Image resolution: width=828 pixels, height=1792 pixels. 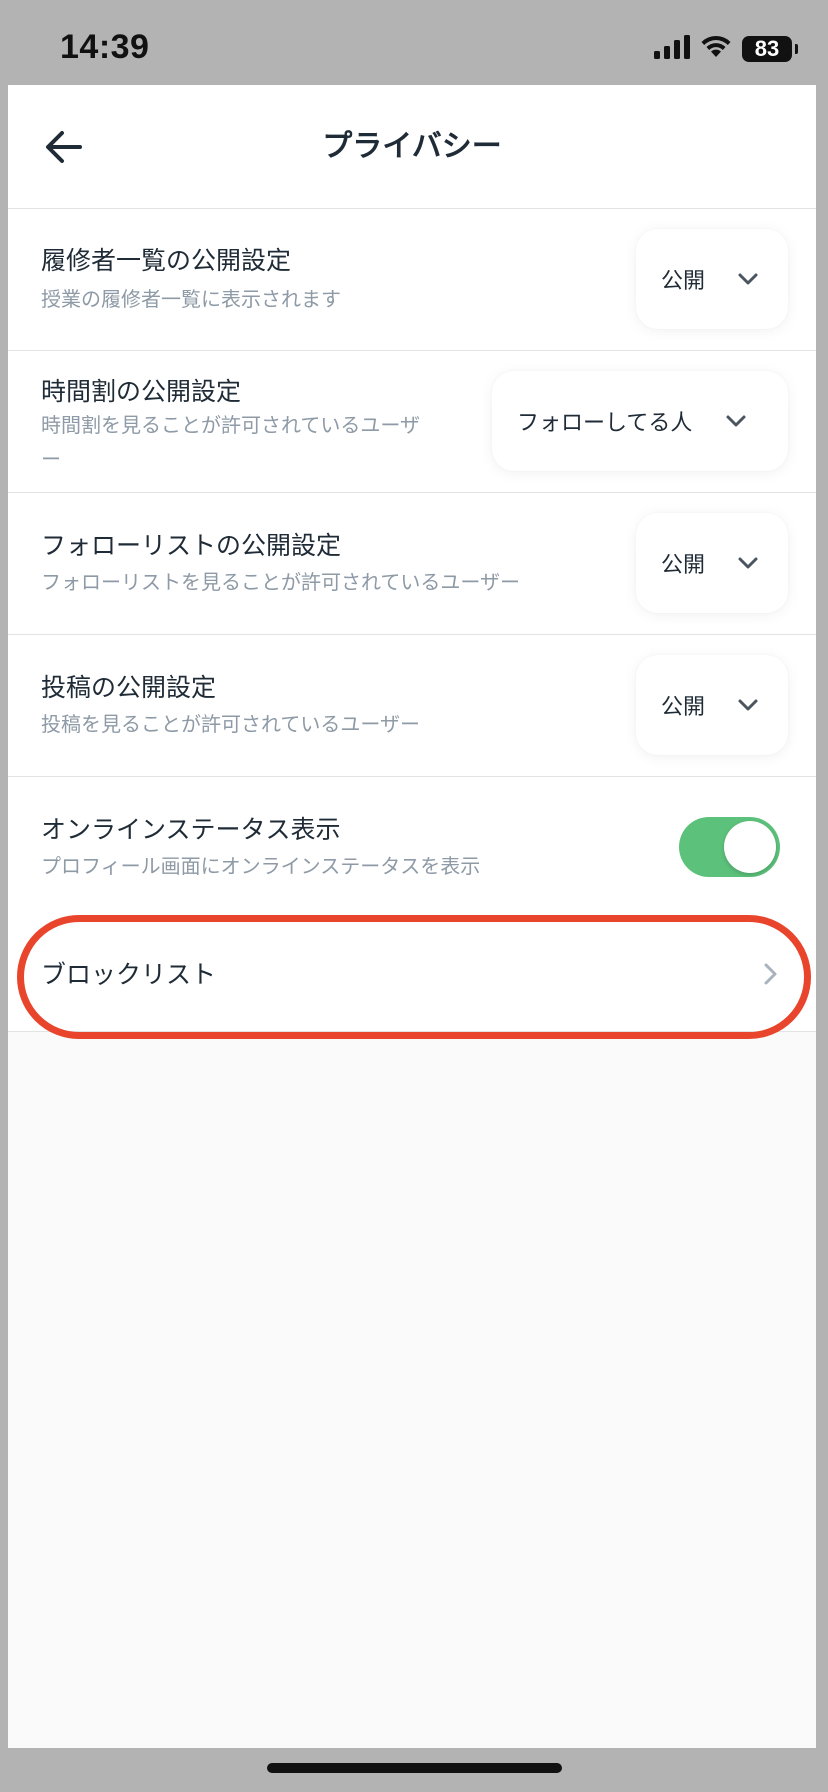 I want to click on status-time: 14:39, so click(x=105, y=47).